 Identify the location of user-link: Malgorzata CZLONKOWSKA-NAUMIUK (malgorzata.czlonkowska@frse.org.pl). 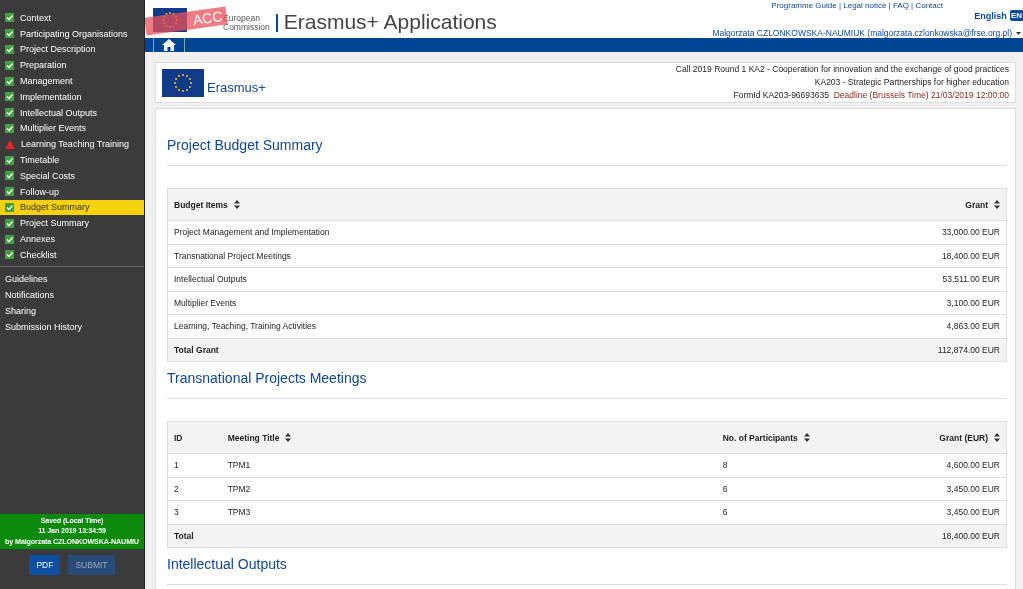
(862, 33).